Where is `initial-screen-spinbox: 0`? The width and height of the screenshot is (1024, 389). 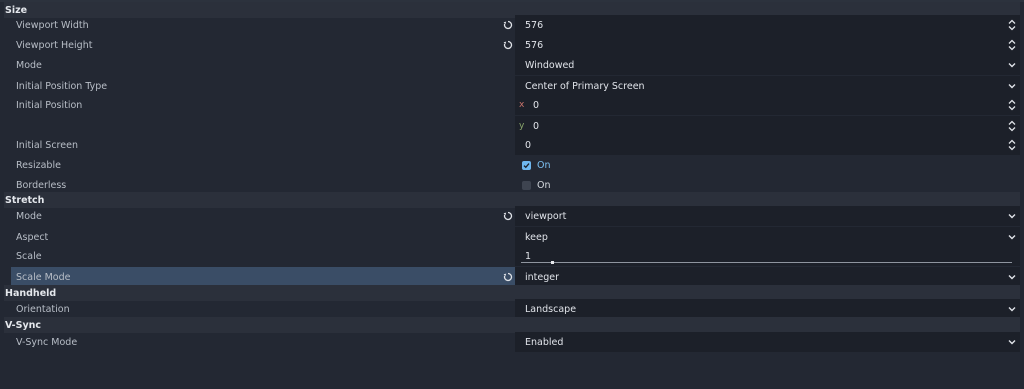
initial-screen-spinbox: 0 is located at coordinates (767, 145).